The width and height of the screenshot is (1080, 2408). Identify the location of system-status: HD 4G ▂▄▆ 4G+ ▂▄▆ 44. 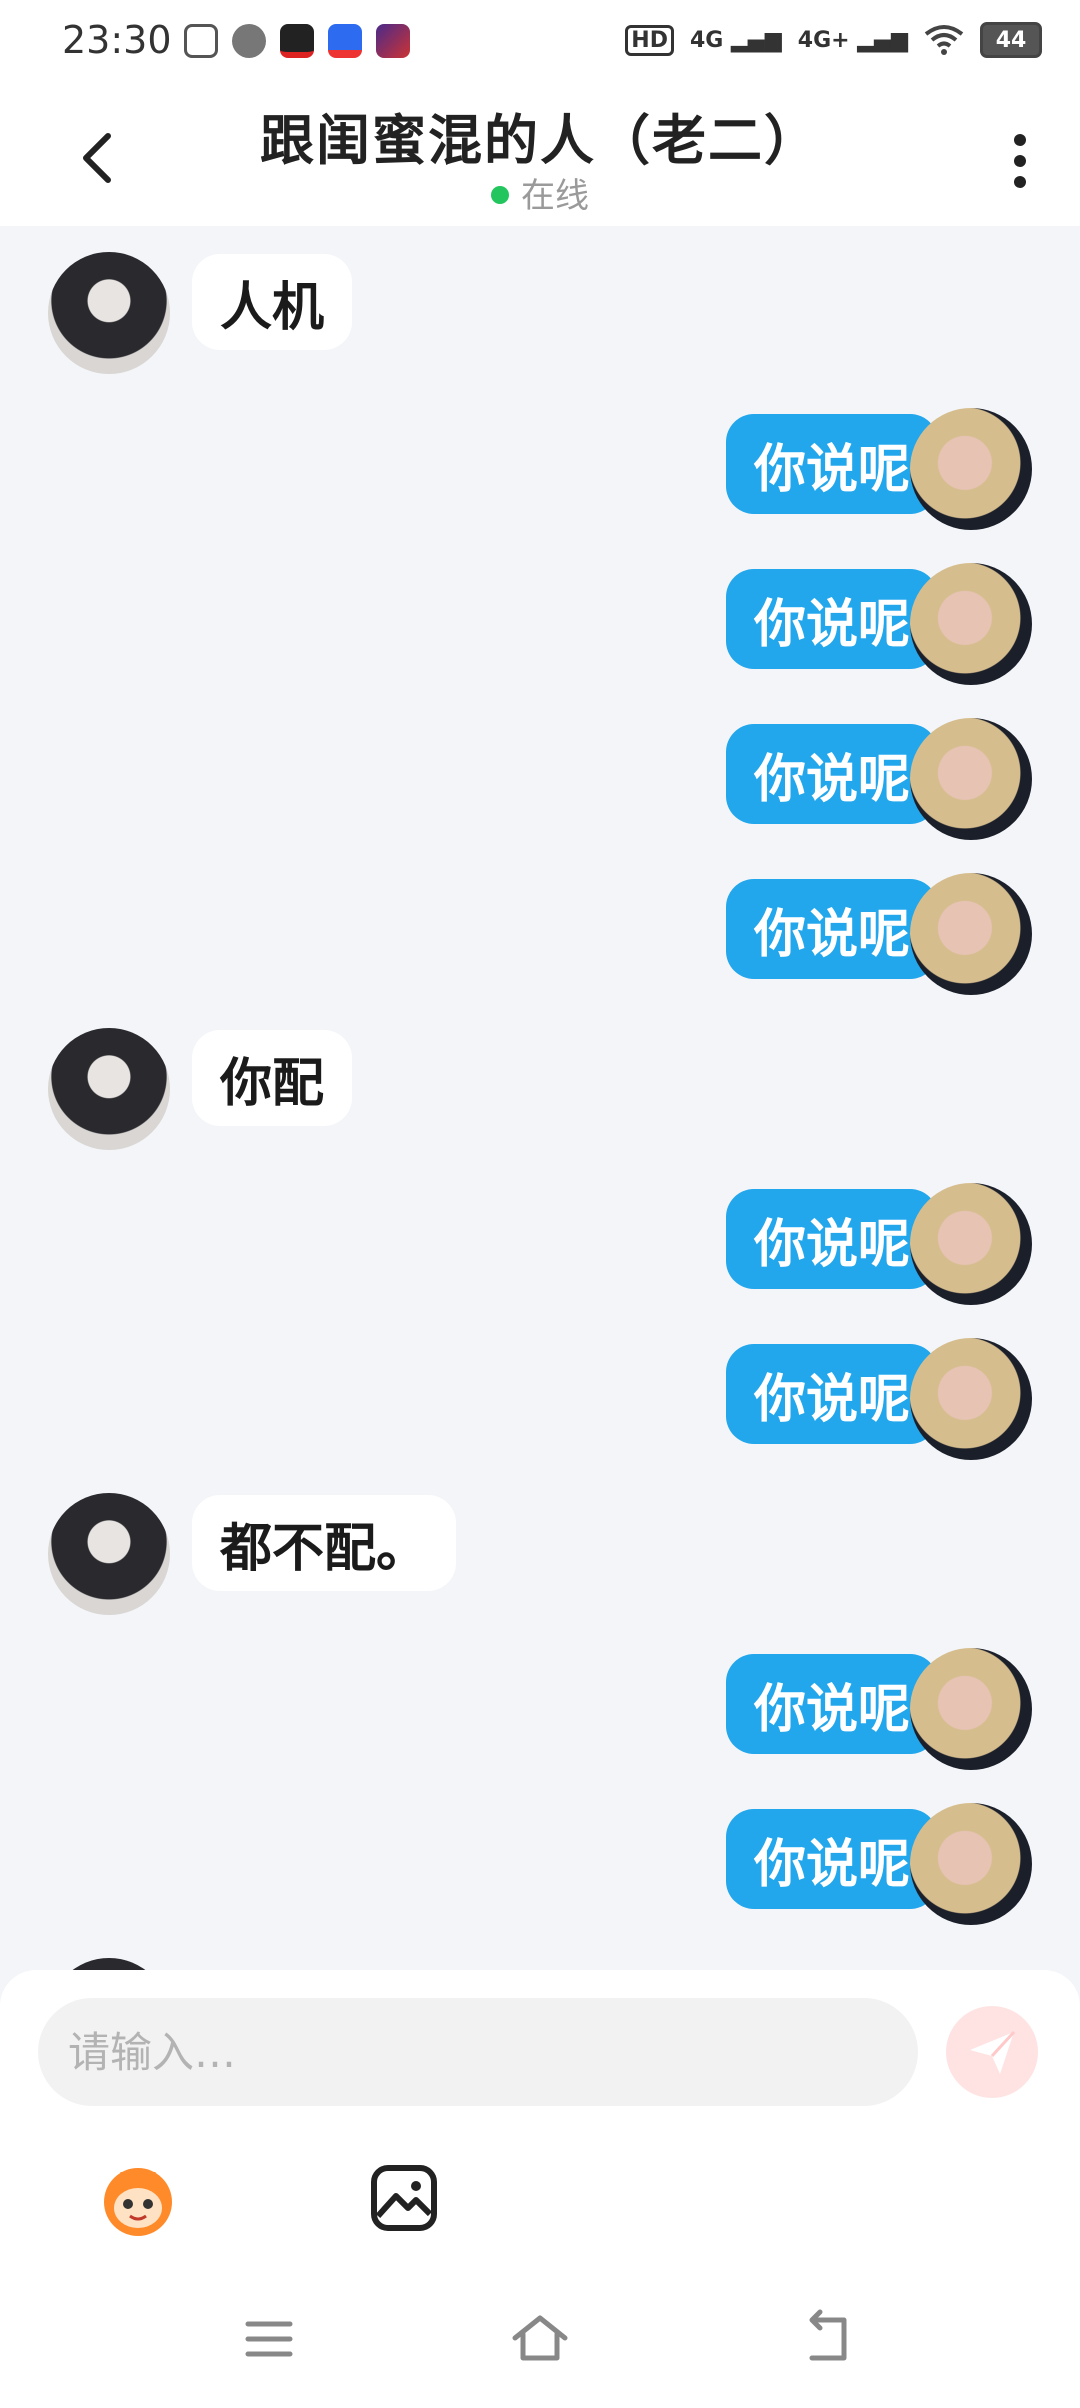
(833, 40).